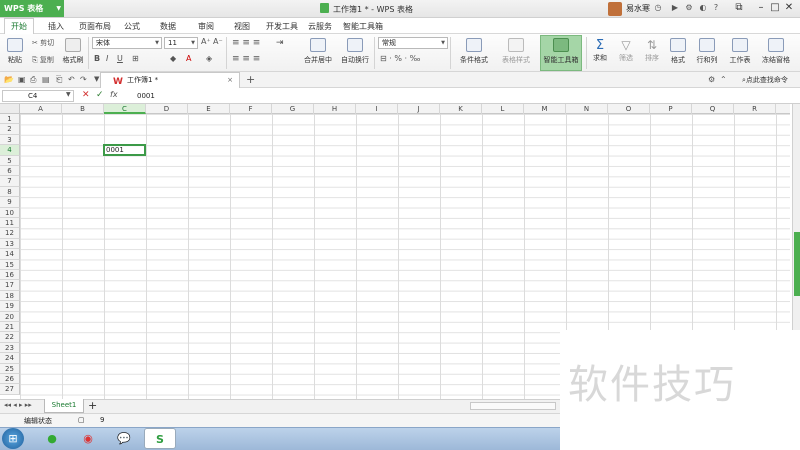 This screenshot has width=800, height=450. I want to click on sort-button: ⇅ 排序, so click(652, 50).